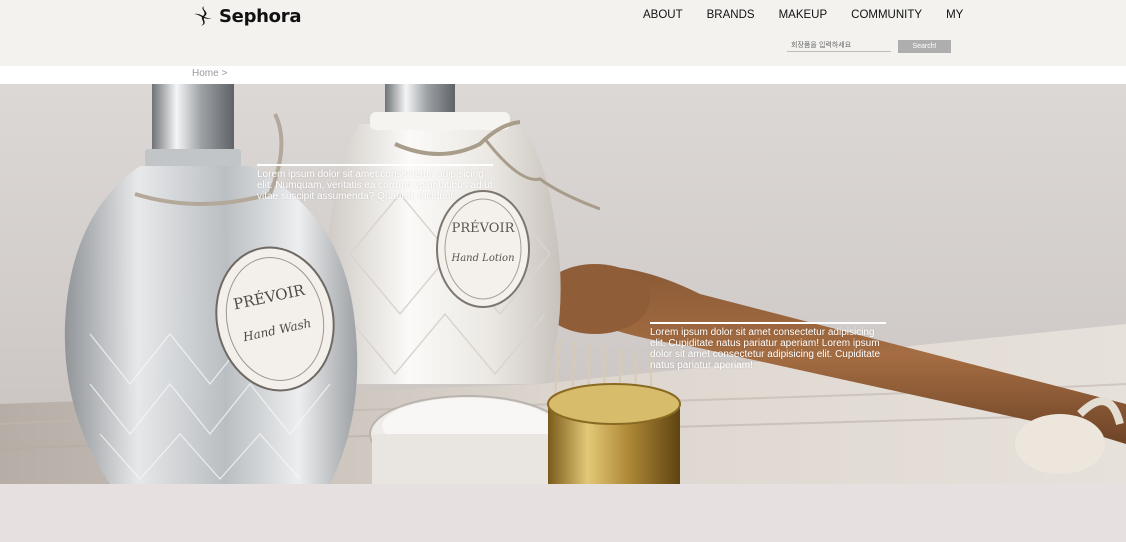 The height and width of the screenshot is (542, 1126). Describe the element at coordinates (563, 75) in the screenshot. I see `breadcrumb-bar: Home >` at that location.